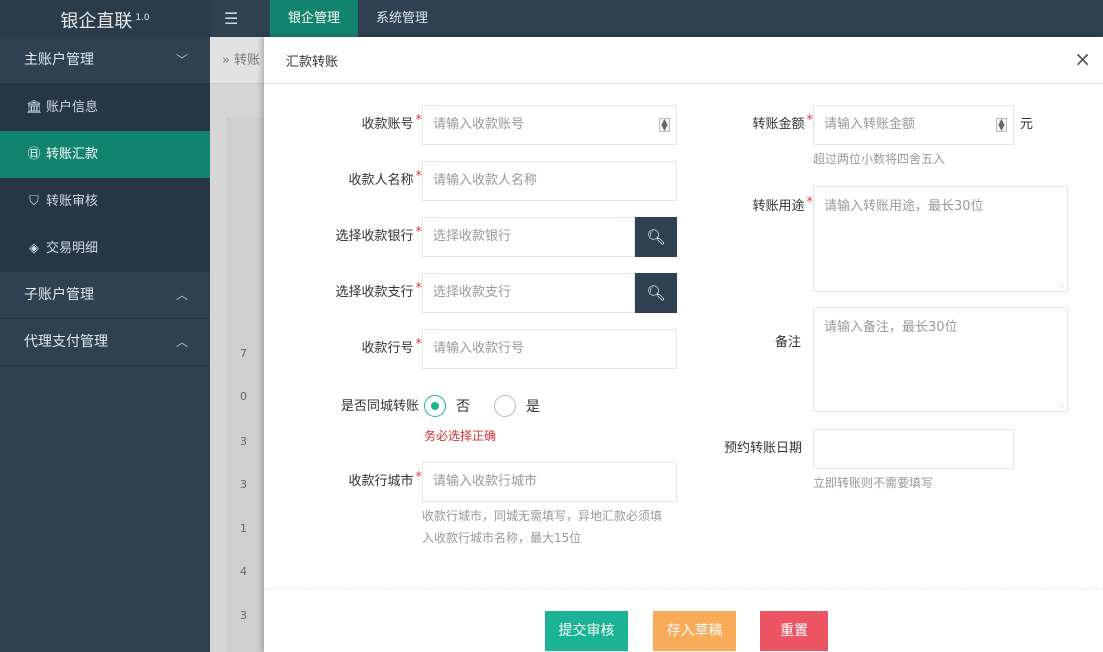 The image size is (1103, 652). I want to click on sidebar-item-label: 交易明细, so click(72, 248).